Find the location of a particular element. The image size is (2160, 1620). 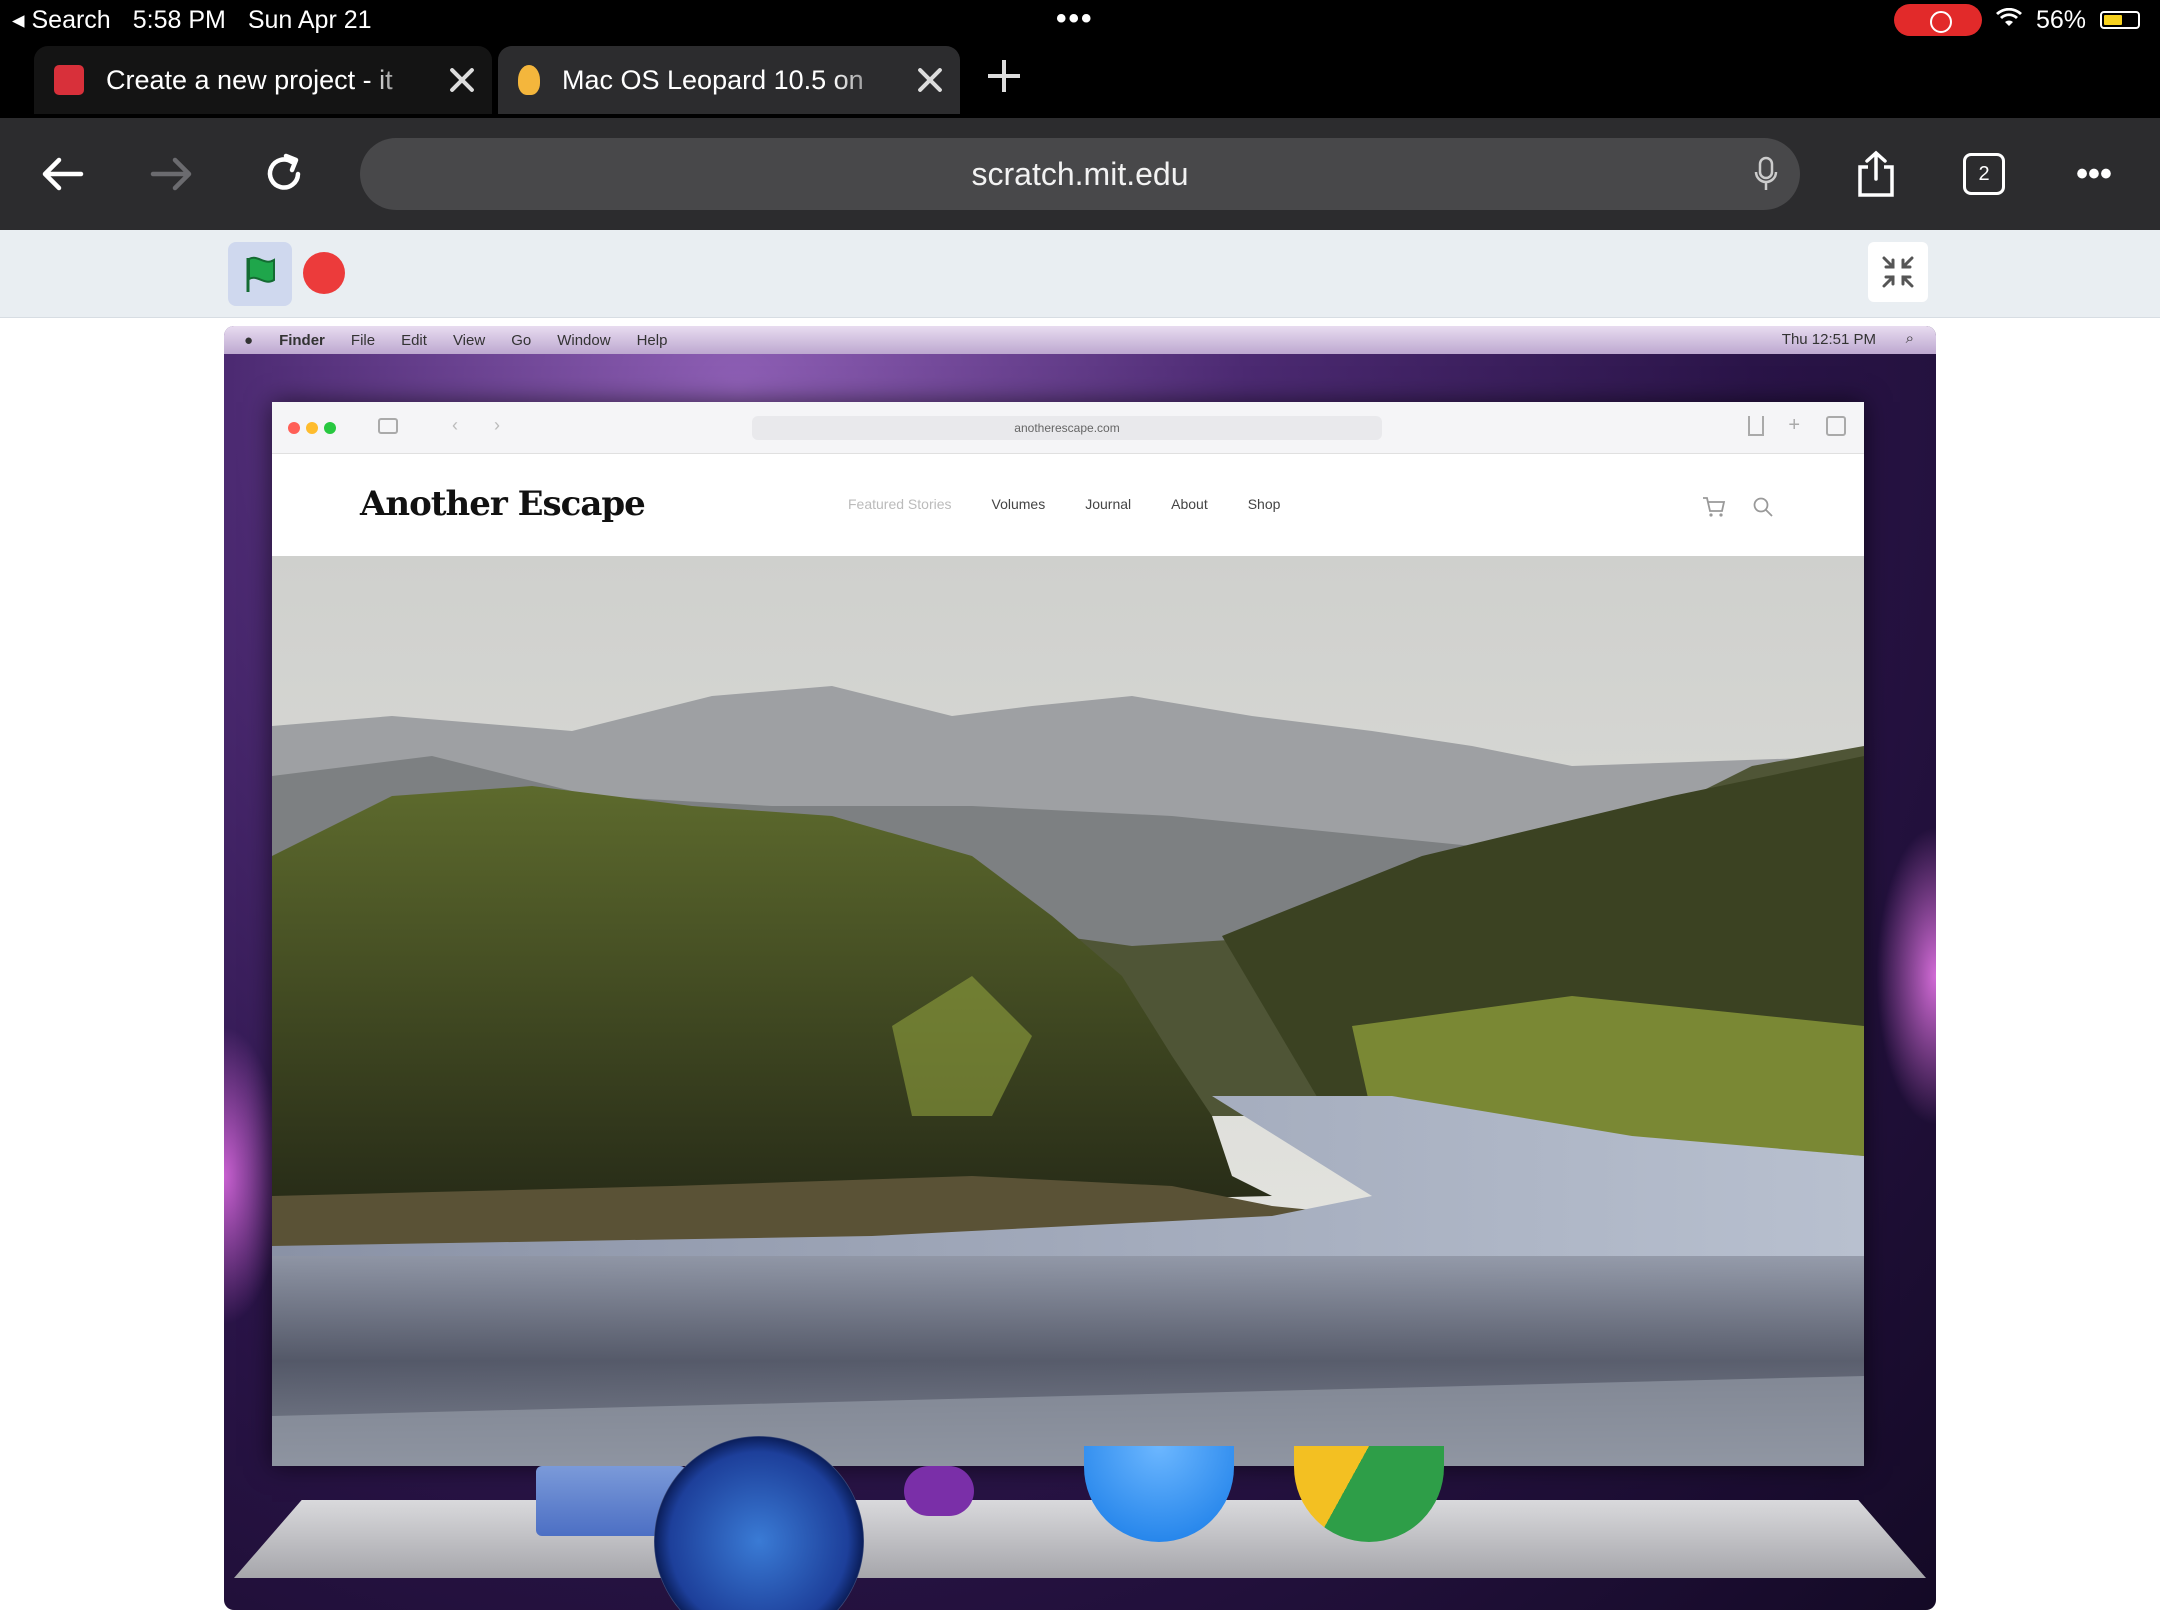

mac-clock: Thu 12:51 PM is located at coordinates (1828, 339).